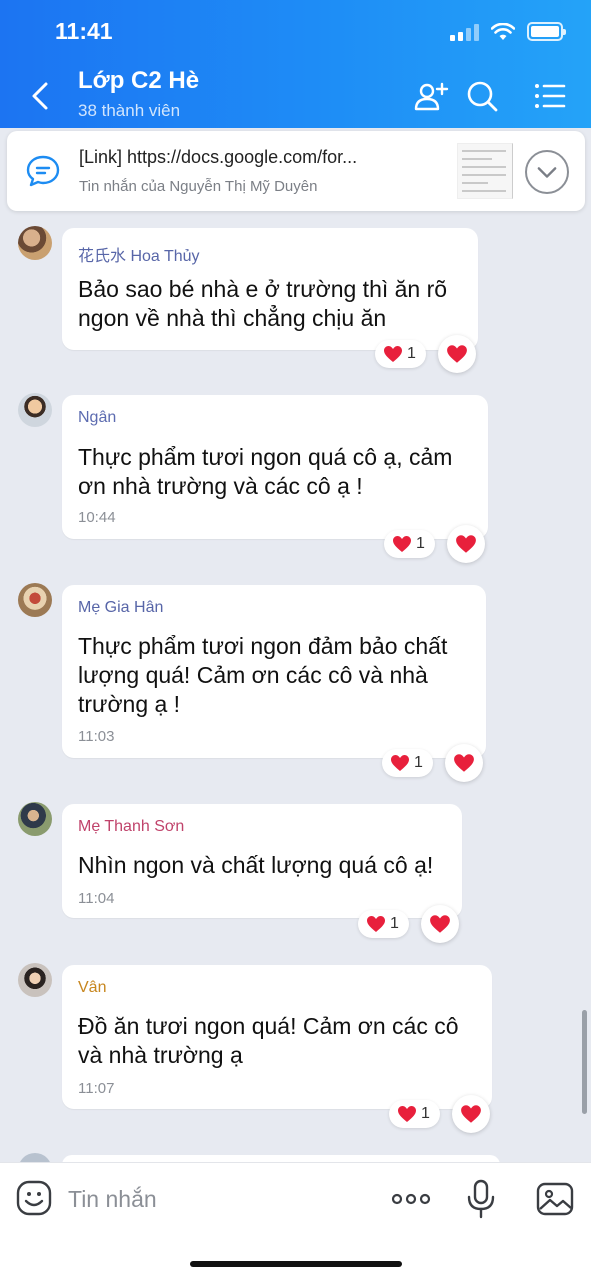 This screenshot has height=1280, width=591. I want to click on sender-name: Vân, so click(92, 988).